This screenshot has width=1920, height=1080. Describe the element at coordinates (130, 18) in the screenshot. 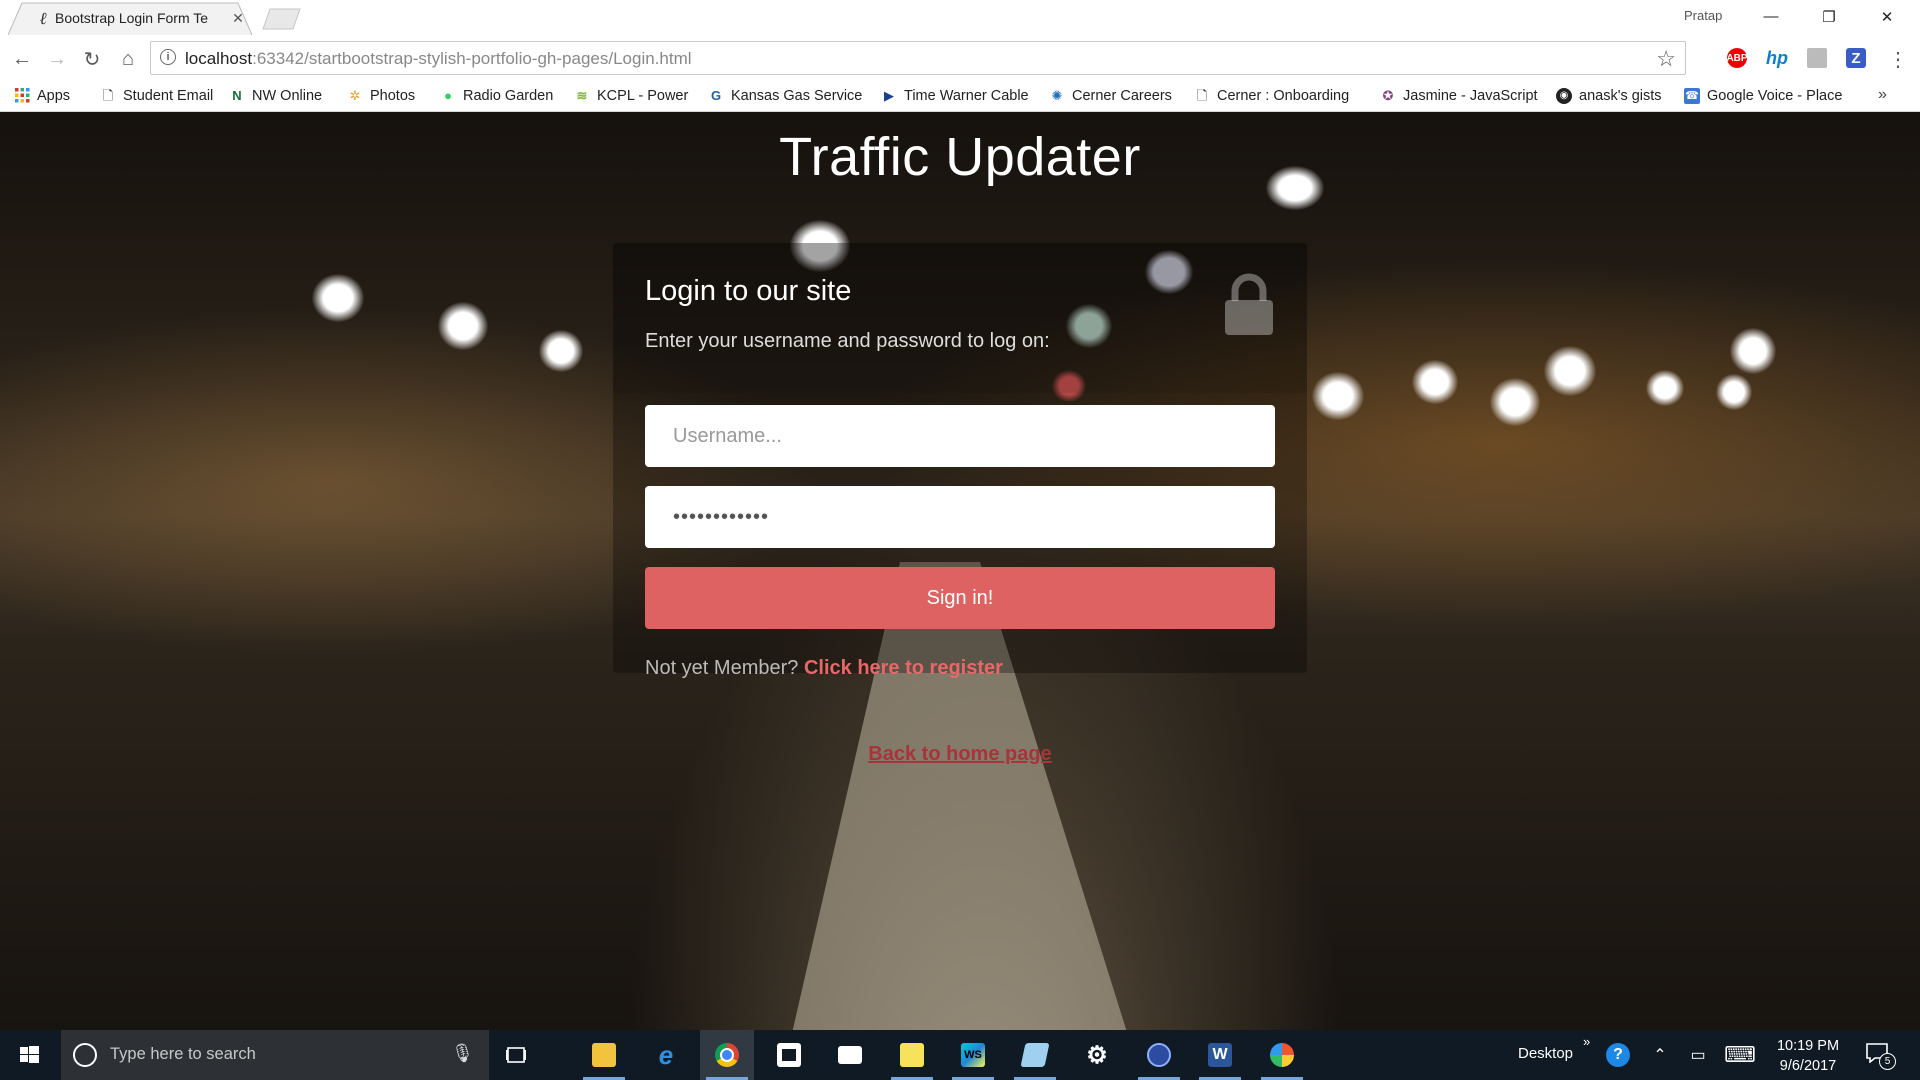

I see `browser-tab: ℓ Bootstrap Login Form Te ✕` at that location.